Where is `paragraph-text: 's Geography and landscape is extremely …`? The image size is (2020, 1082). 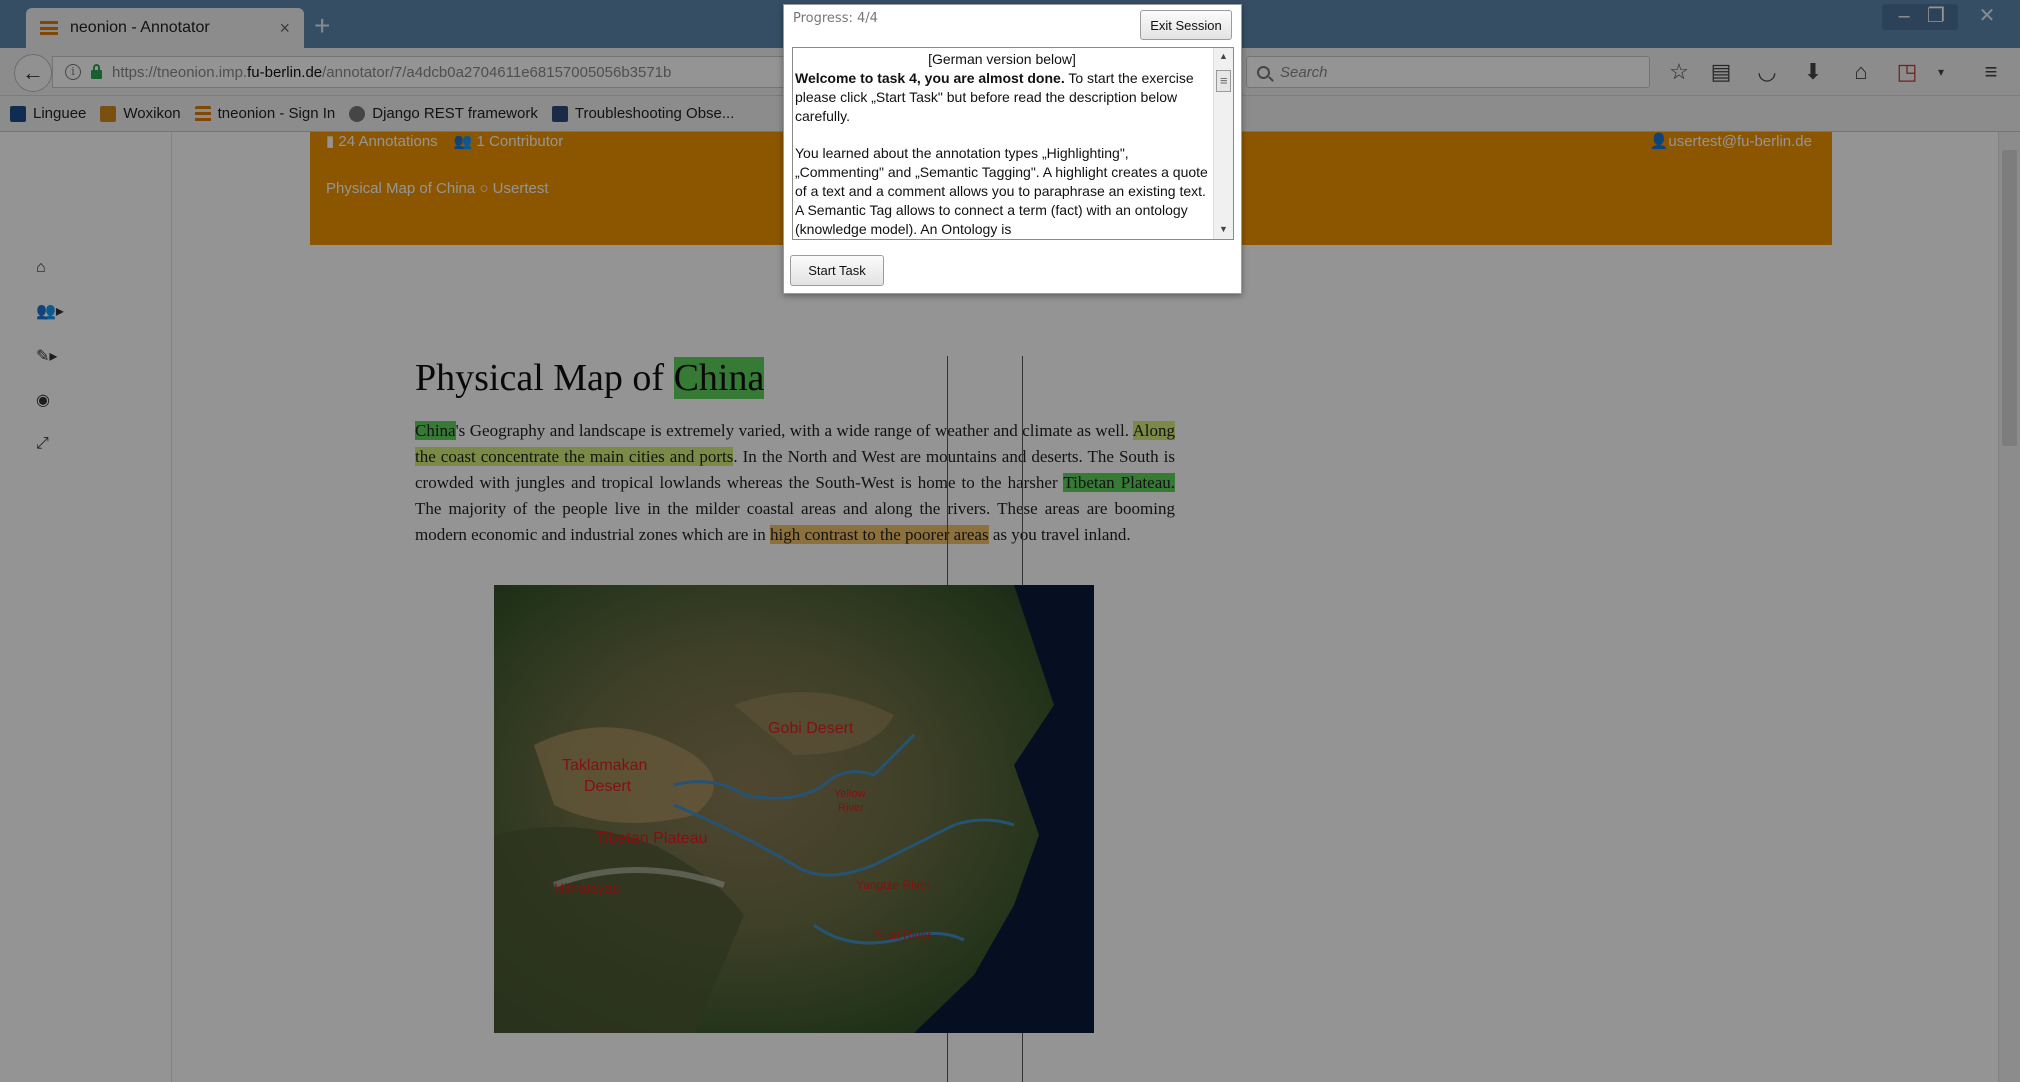 paragraph-text: 's Geography and landscape is extremely … is located at coordinates (794, 430).